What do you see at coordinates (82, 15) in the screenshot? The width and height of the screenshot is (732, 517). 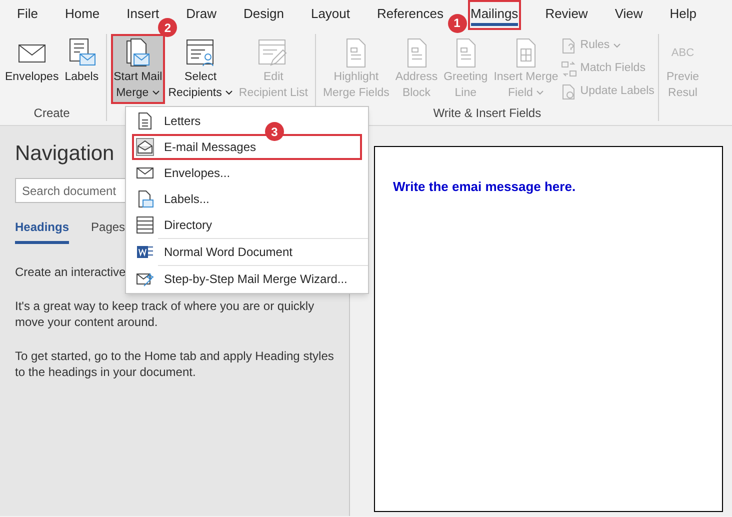 I see `ribbon-tab: Home` at bounding box center [82, 15].